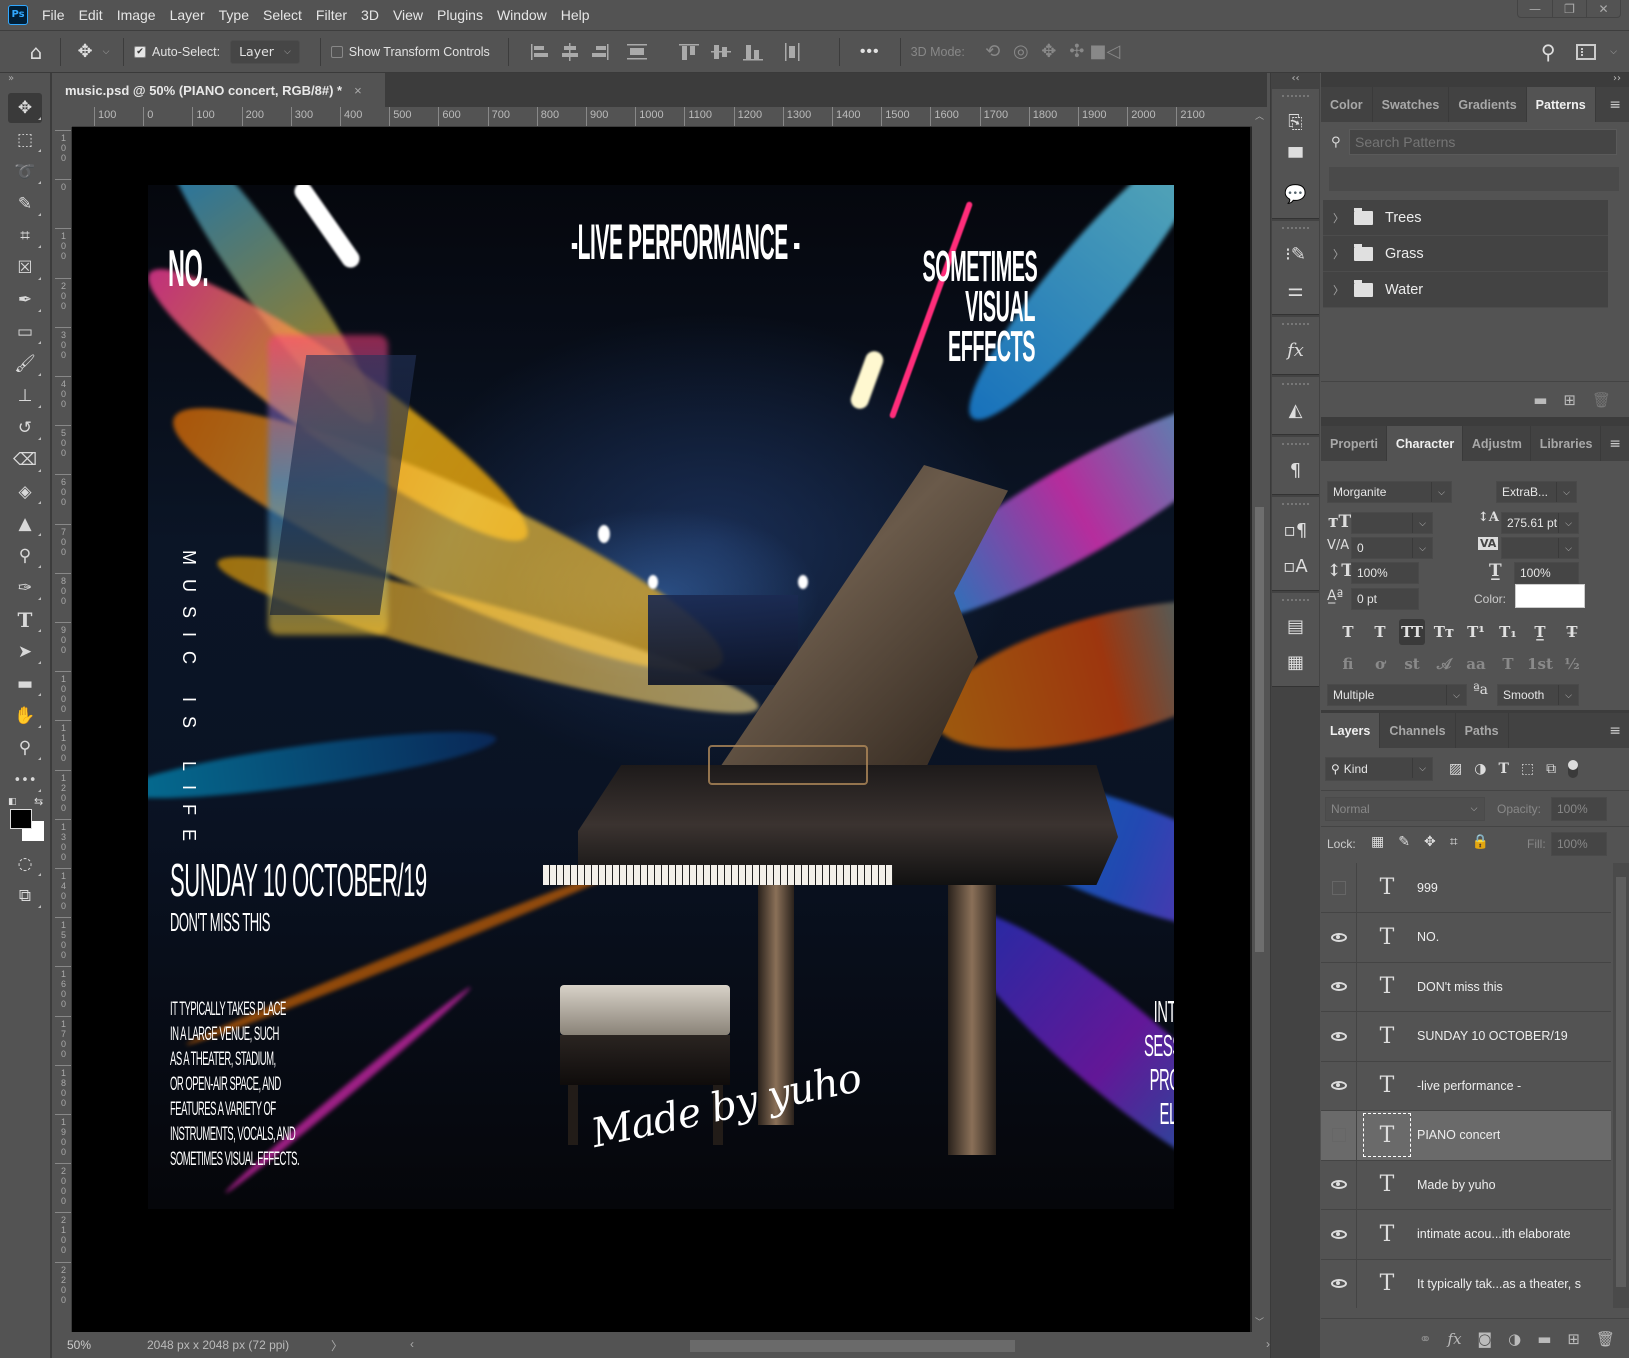 The image size is (1629, 1358). What do you see at coordinates (539, 51) in the screenshot?
I see `align-left-icon` at bounding box center [539, 51].